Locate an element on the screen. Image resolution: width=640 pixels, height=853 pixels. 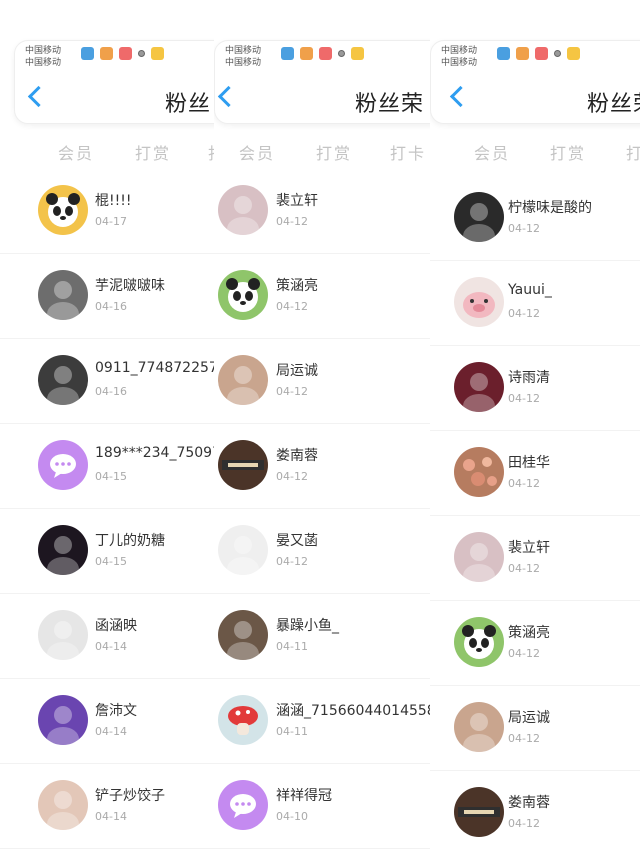
list-item: 晏又菡 04-12 is located at coordinates (322, 551).